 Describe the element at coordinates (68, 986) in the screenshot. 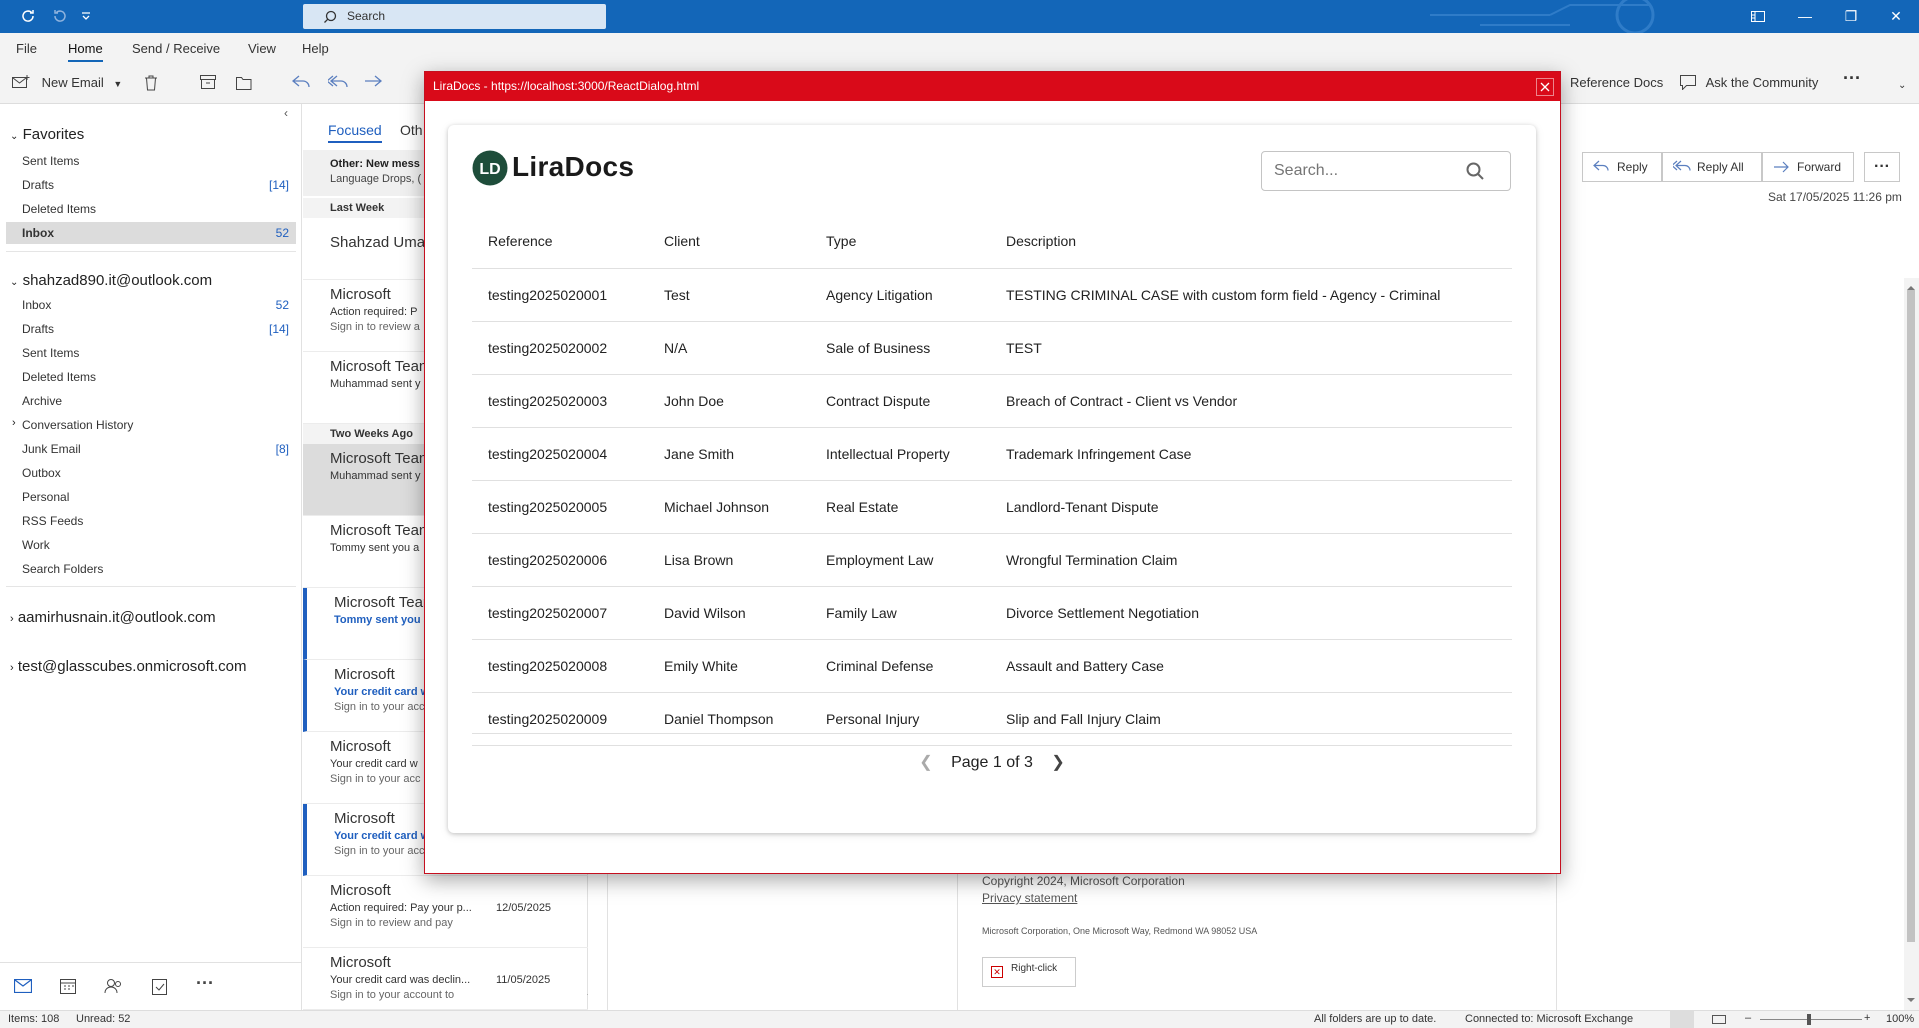

I see `calendar-icon` at that location.